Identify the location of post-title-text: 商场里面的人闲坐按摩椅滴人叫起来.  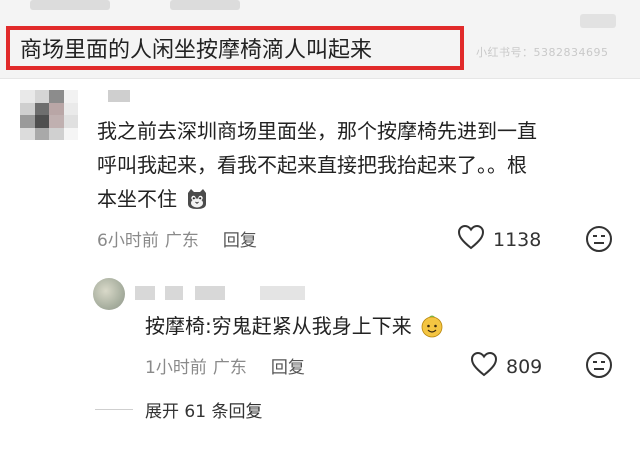
(196, 50).